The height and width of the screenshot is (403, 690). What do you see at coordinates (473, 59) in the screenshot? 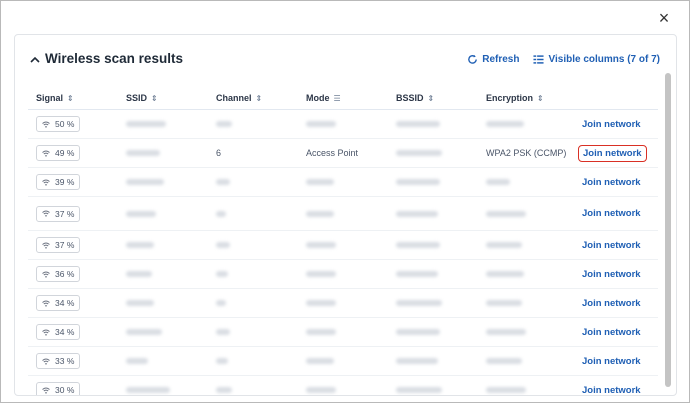
I see `refresh-icon` at bounding box center [473, 59].